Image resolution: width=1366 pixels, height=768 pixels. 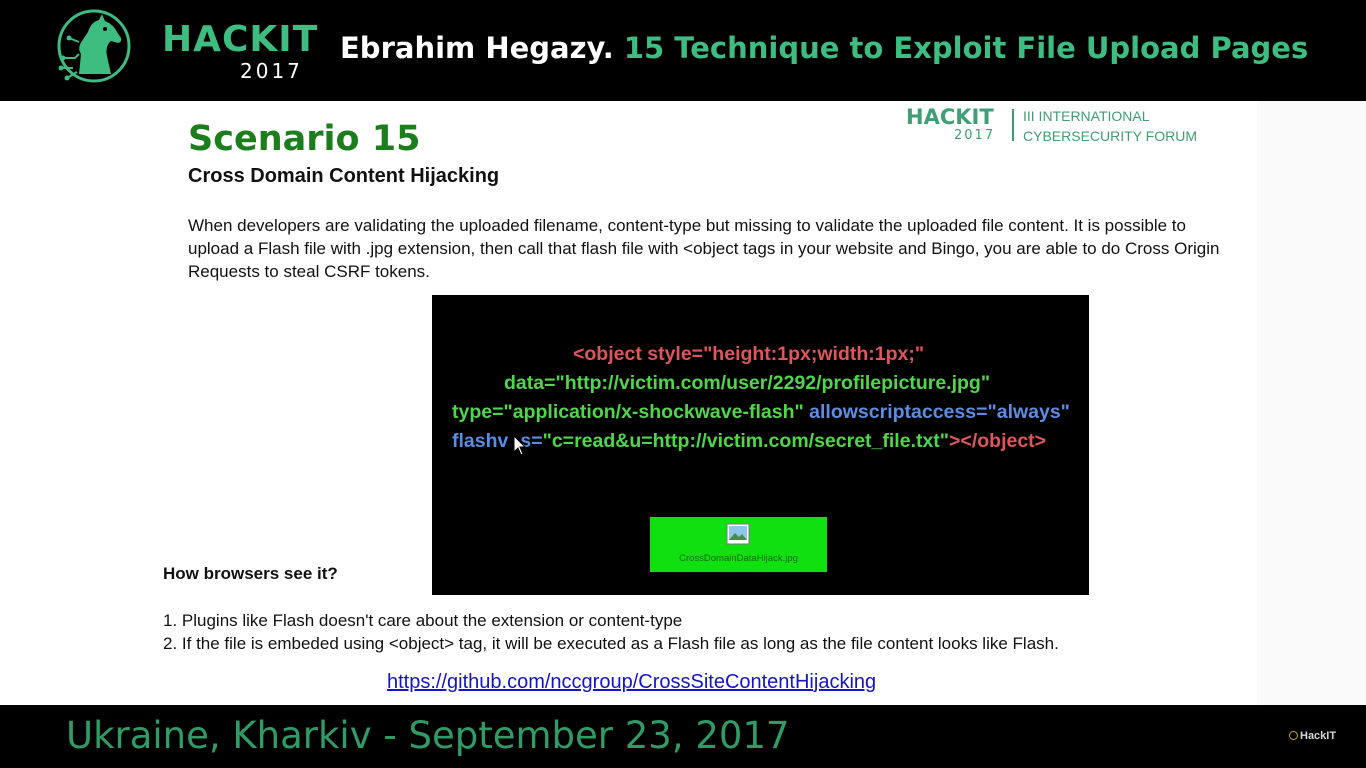 What do you see at coordinates (1311, 403) in the screenshot?
I see `slide-margin` at bounding box center [1311, 403].